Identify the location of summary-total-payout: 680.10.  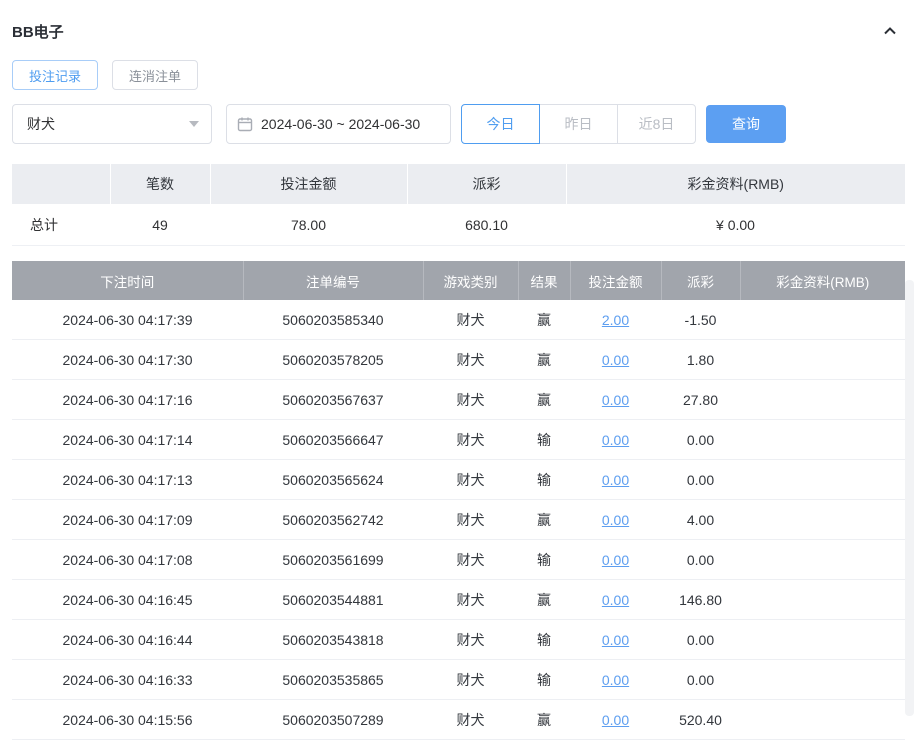
(486, 225).